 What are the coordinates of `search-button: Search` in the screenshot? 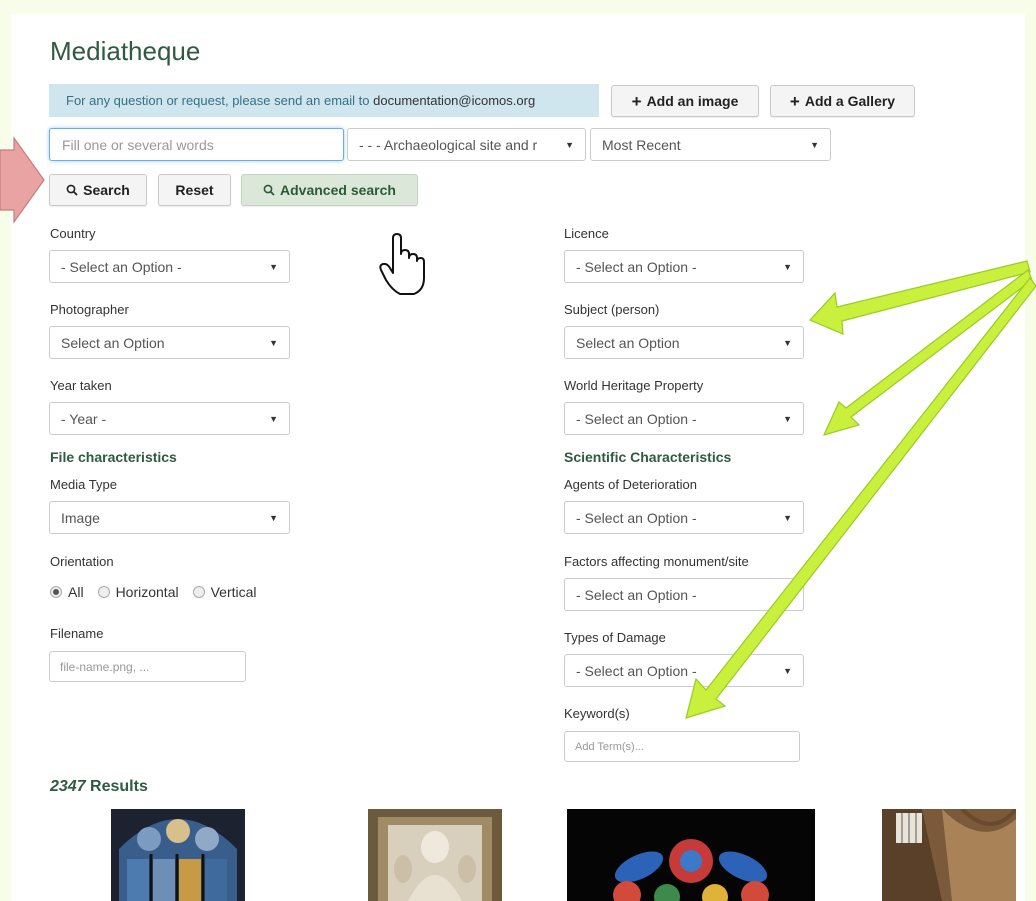 It's located at (98, 190).